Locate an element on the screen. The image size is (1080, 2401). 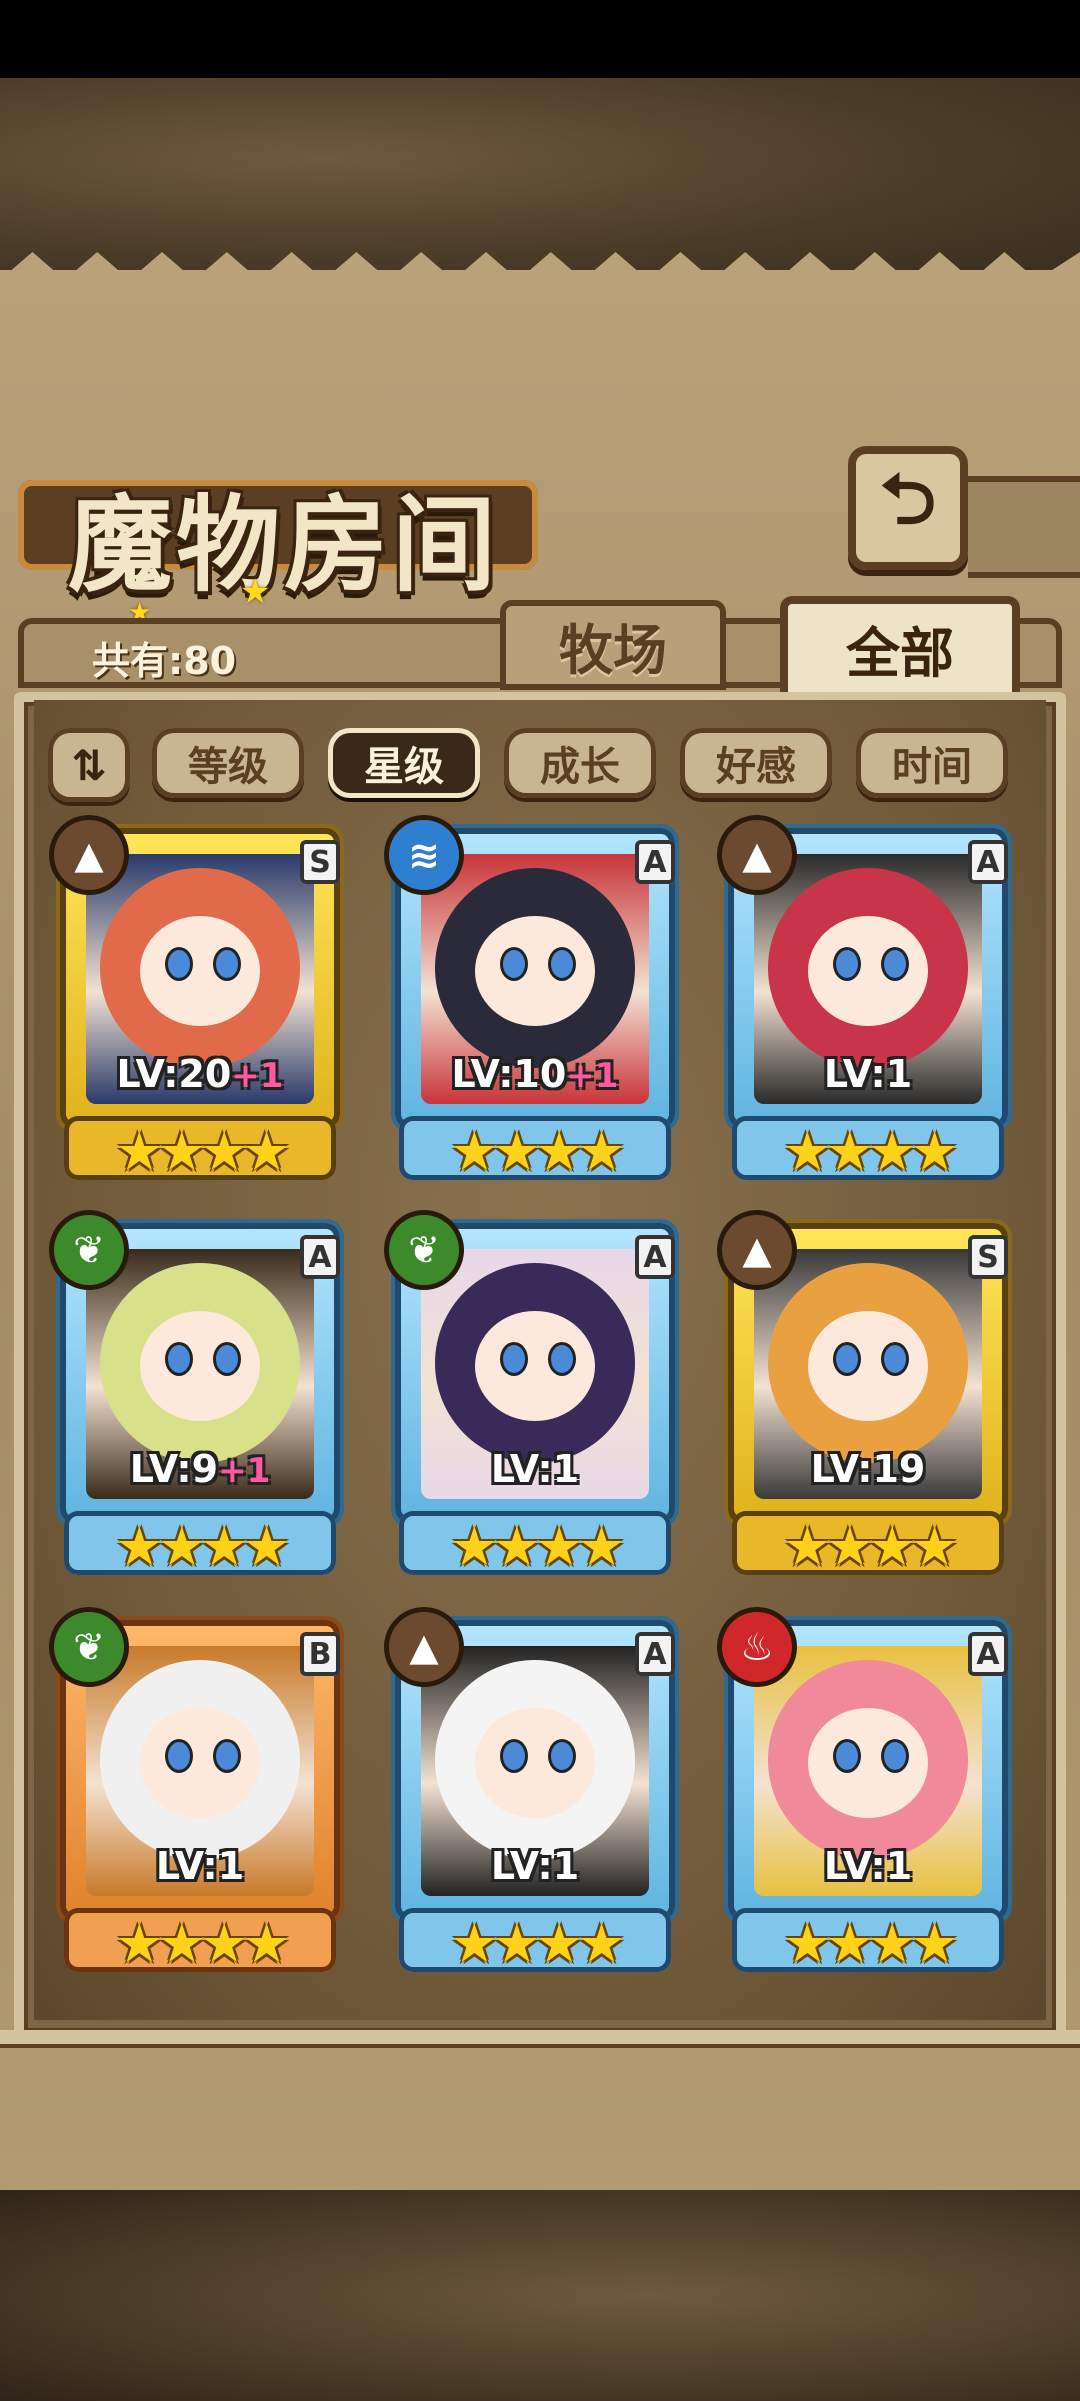
sort-order-button: ⇅ is located at coordinates (89, 765).